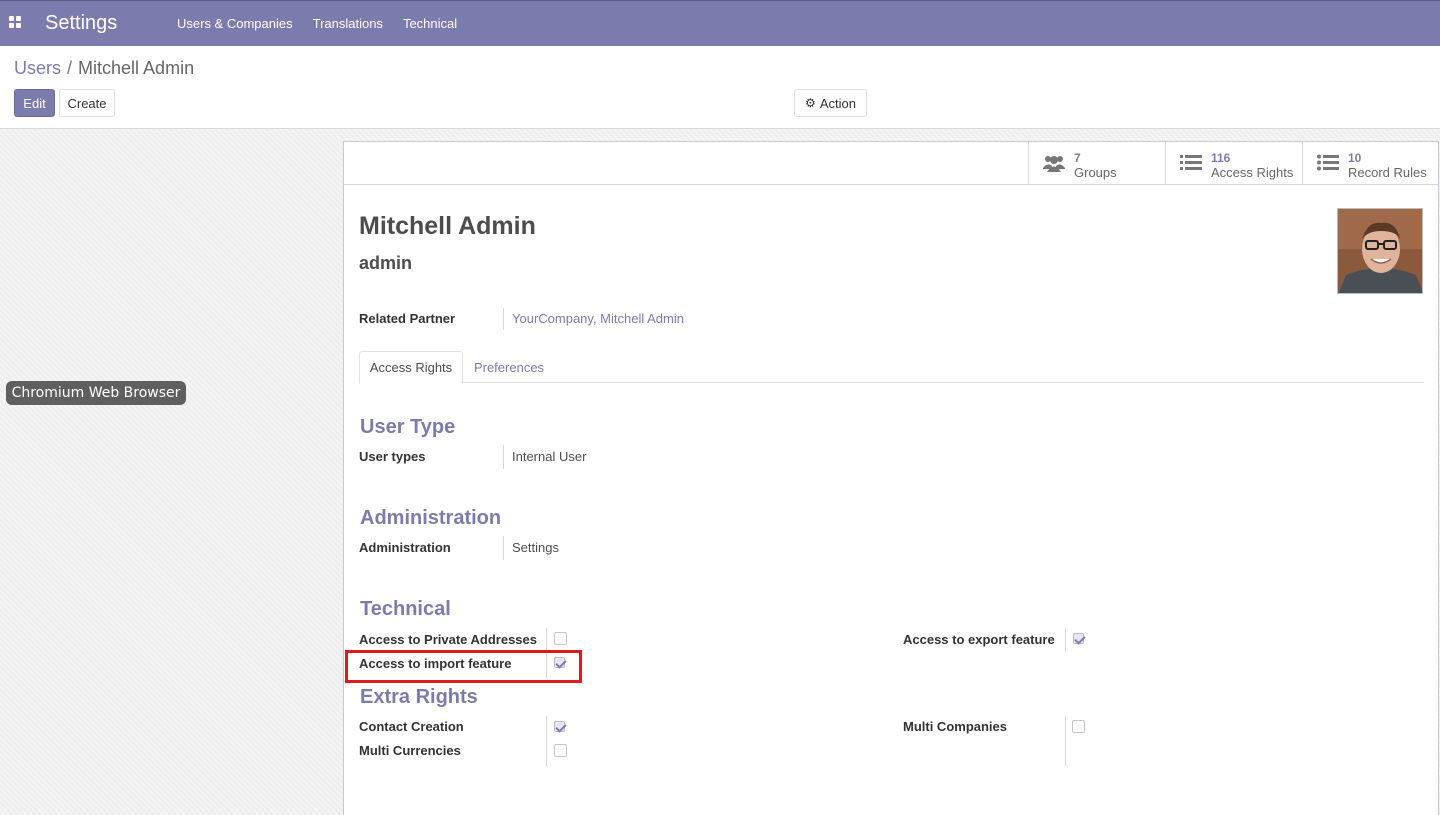 Image resolution: width=1440 pixels, height=815 pixels. I want to click on action-button: ⚙ Action, so click(830, 103).